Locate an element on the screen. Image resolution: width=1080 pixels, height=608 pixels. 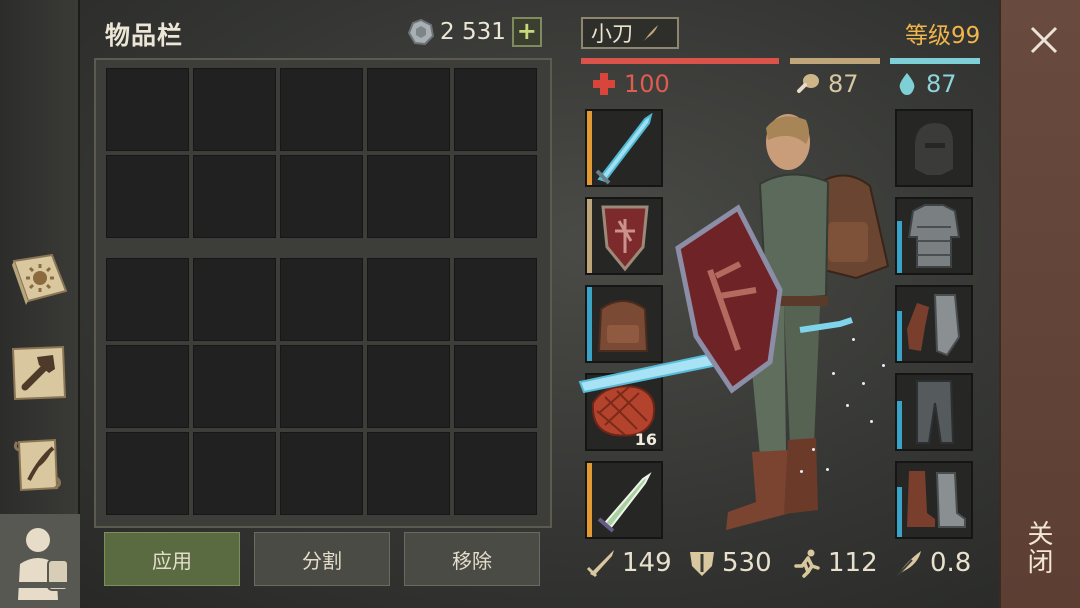
equip-slot-leggings is located at coordinates (934, 412).